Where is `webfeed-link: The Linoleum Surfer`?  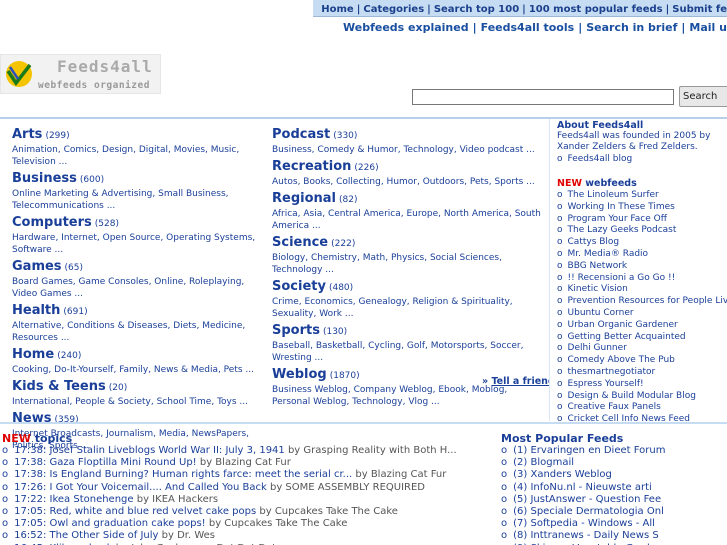 webfeed-link: The Linoleum Surfer is located at coordinates (613, 195).